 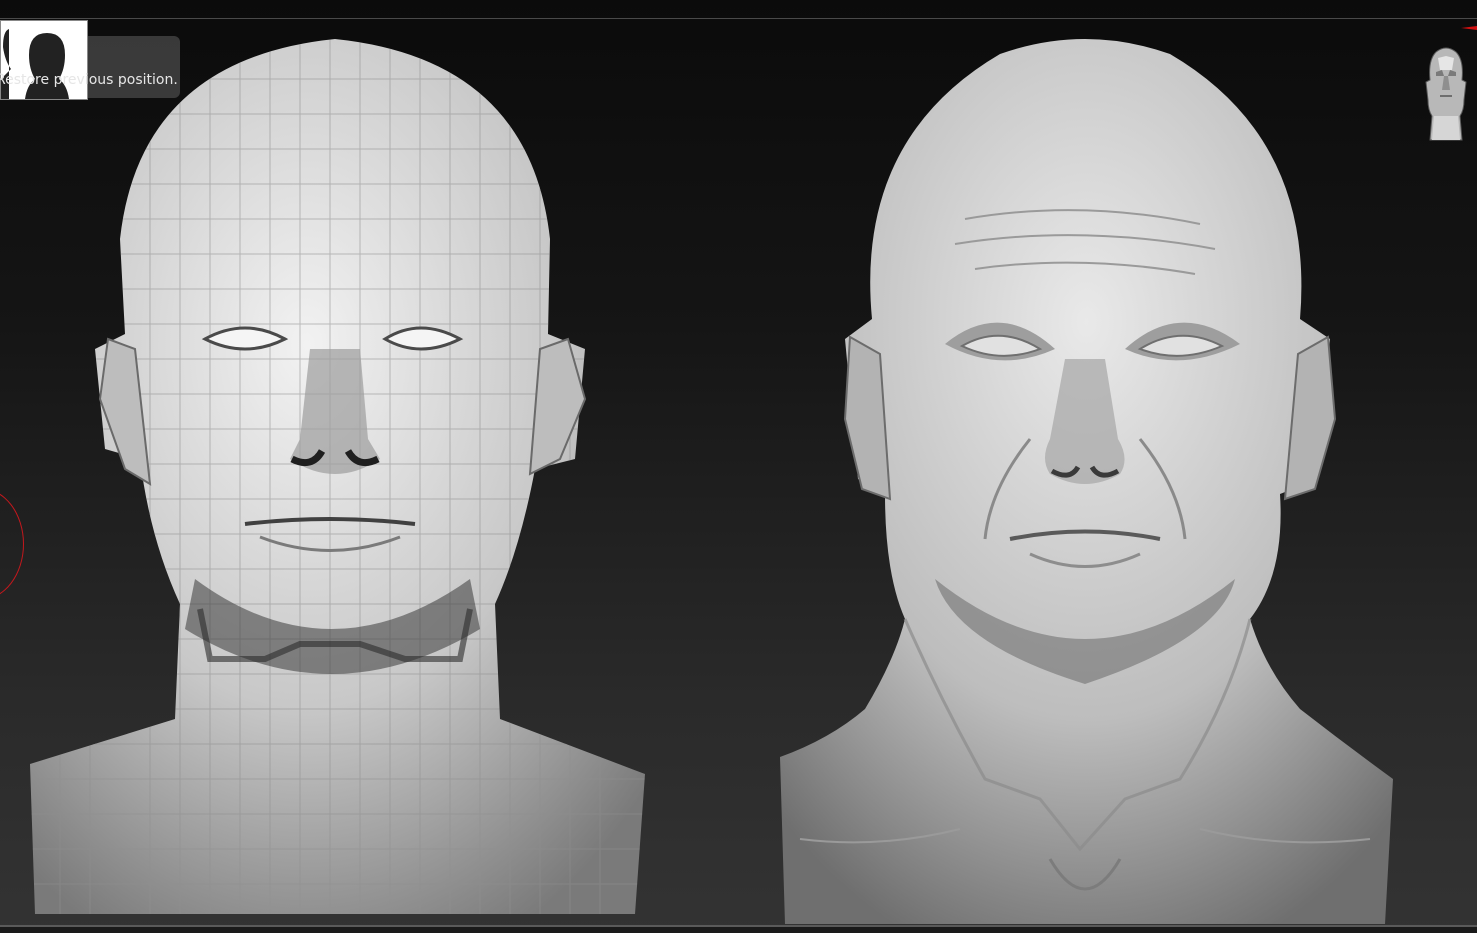 What do you see at coordinates (89, 80) in the screenshot?
I see `tooltip-text: Restore previous position.` at bounding box center [89, 80].